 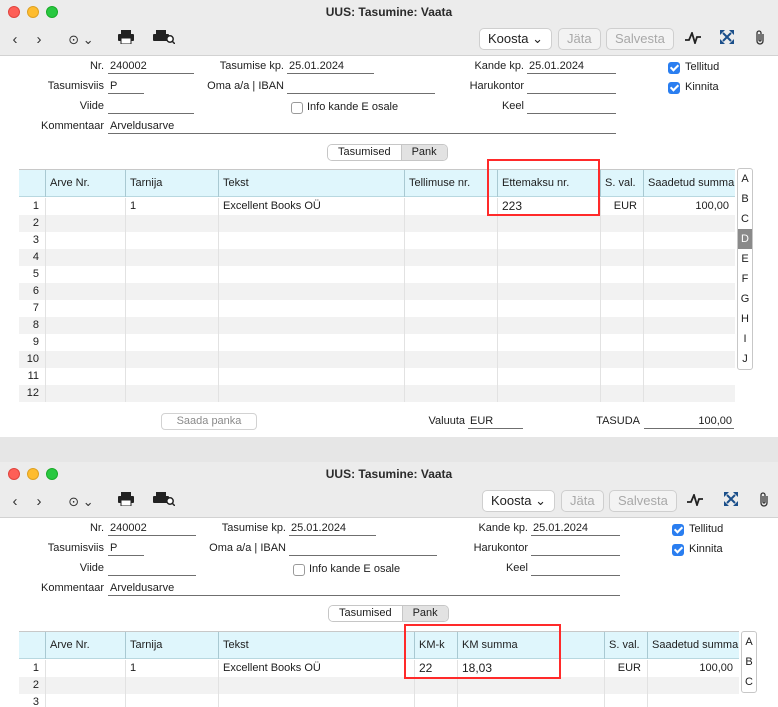 I want to click on salvesta-button: Salvesta, so click(x=640, y=39).